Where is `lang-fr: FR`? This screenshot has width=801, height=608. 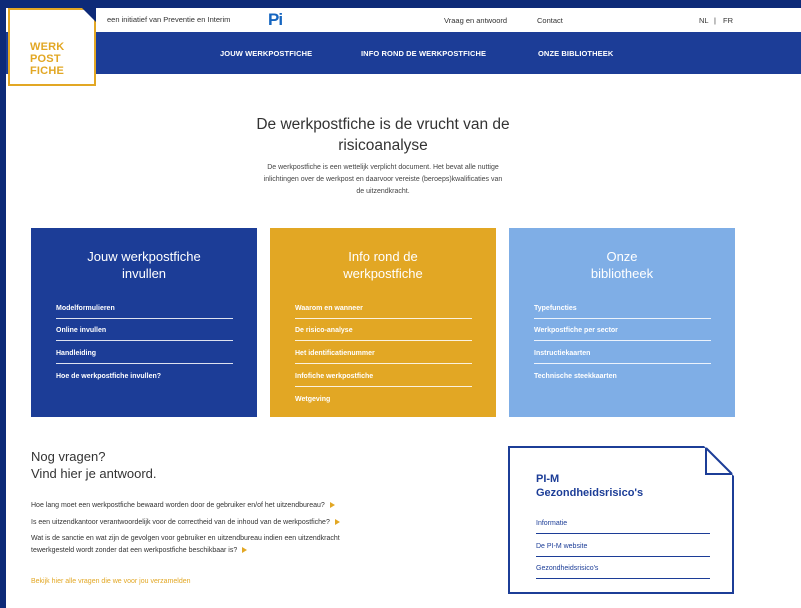
lang-fr: FR is located at coordinates (728, 20).